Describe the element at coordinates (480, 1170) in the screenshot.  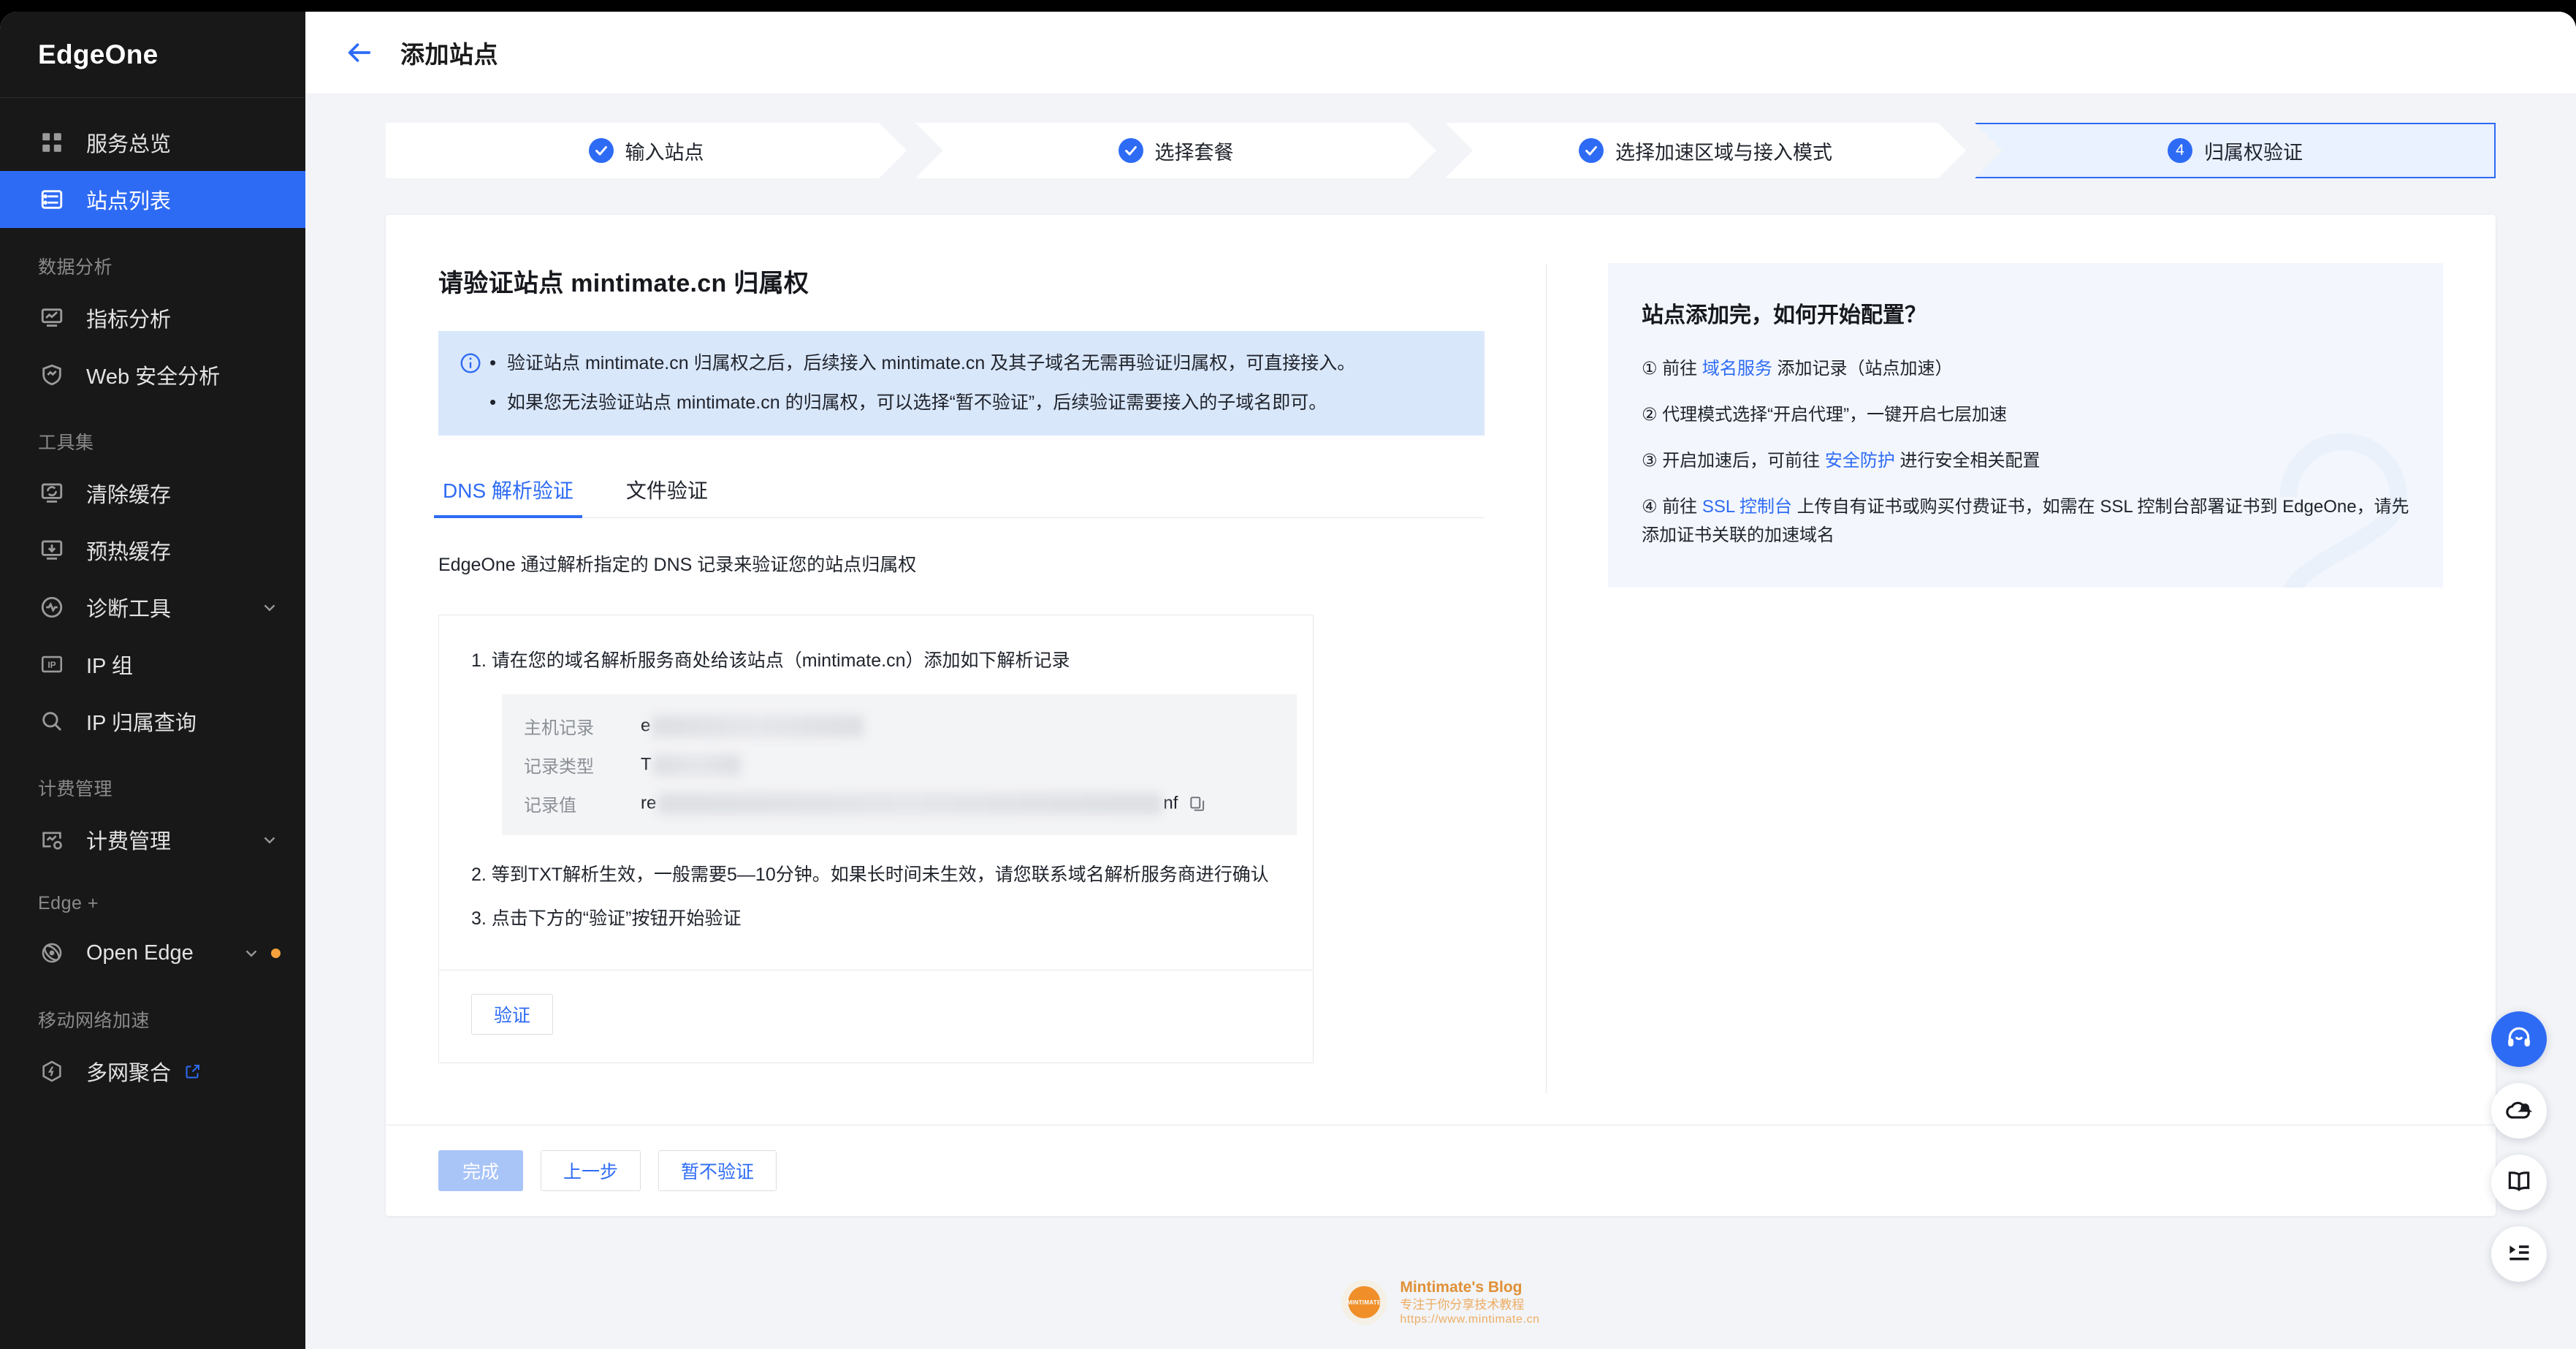
I see `finish-button: 完成` at that location.